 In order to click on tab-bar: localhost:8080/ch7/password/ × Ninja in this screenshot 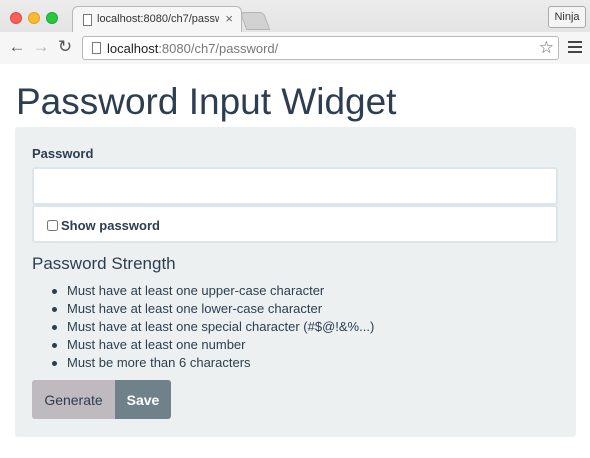, I will do `click(295, 16)`.